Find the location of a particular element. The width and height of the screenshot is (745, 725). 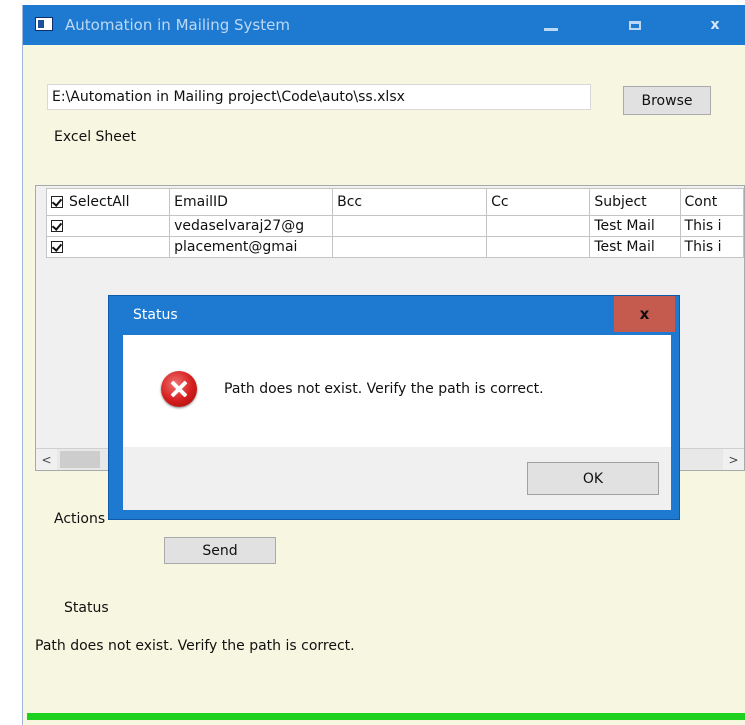

excel-sheet-label: Excel Sheet is located at coordinates (95, 137).